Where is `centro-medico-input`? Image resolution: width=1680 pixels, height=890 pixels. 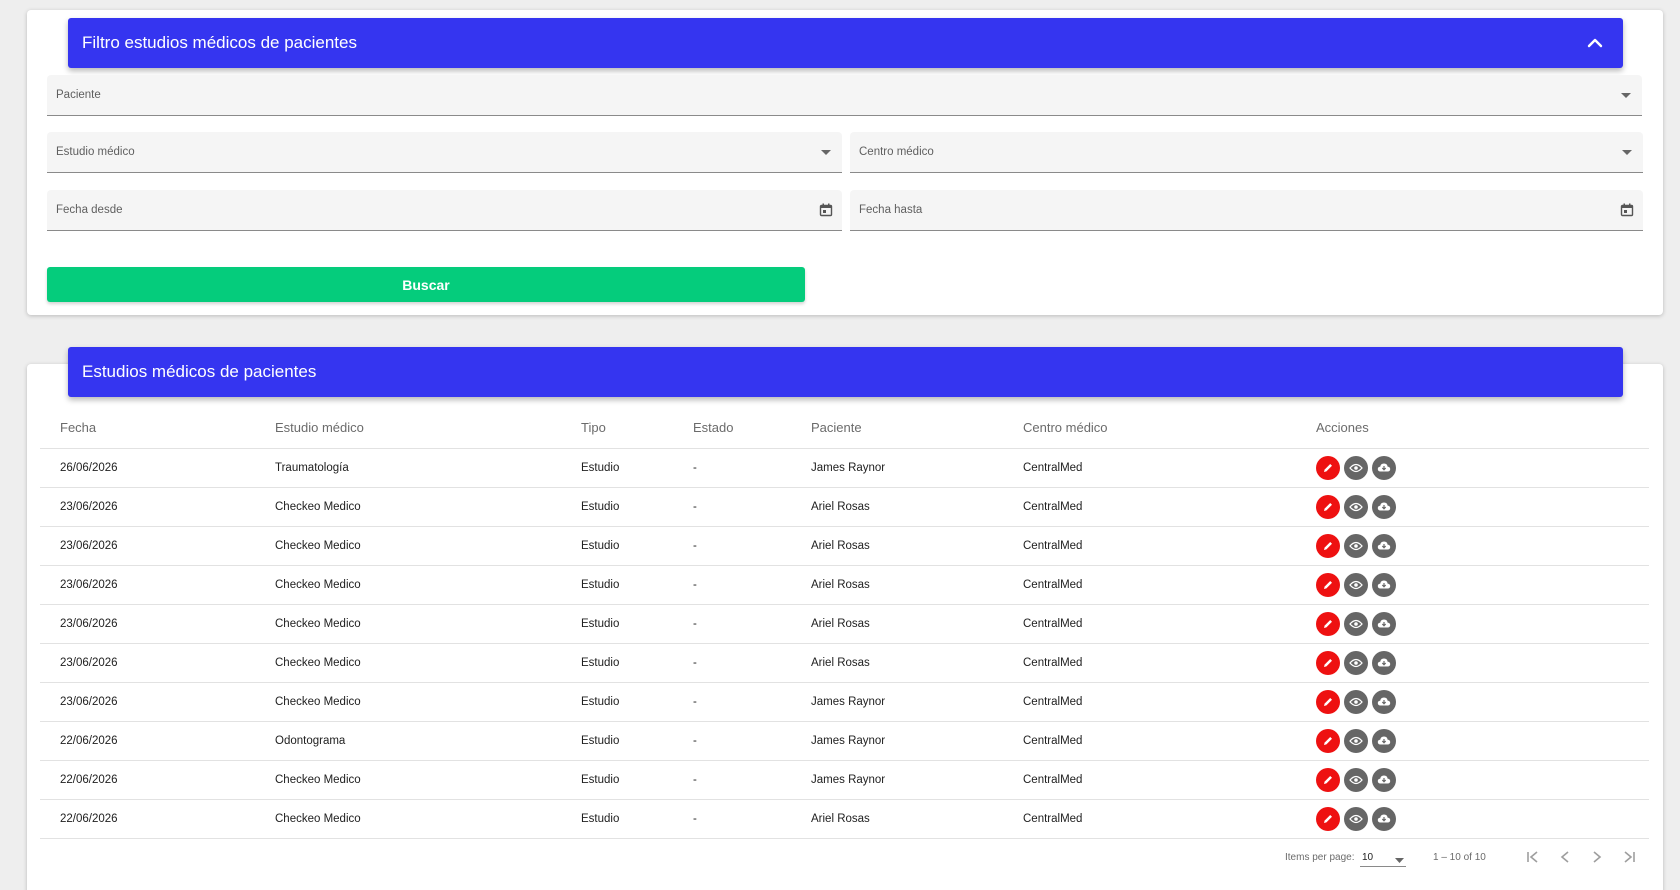 centro-medico-input is located at coordinates (1246, 152).